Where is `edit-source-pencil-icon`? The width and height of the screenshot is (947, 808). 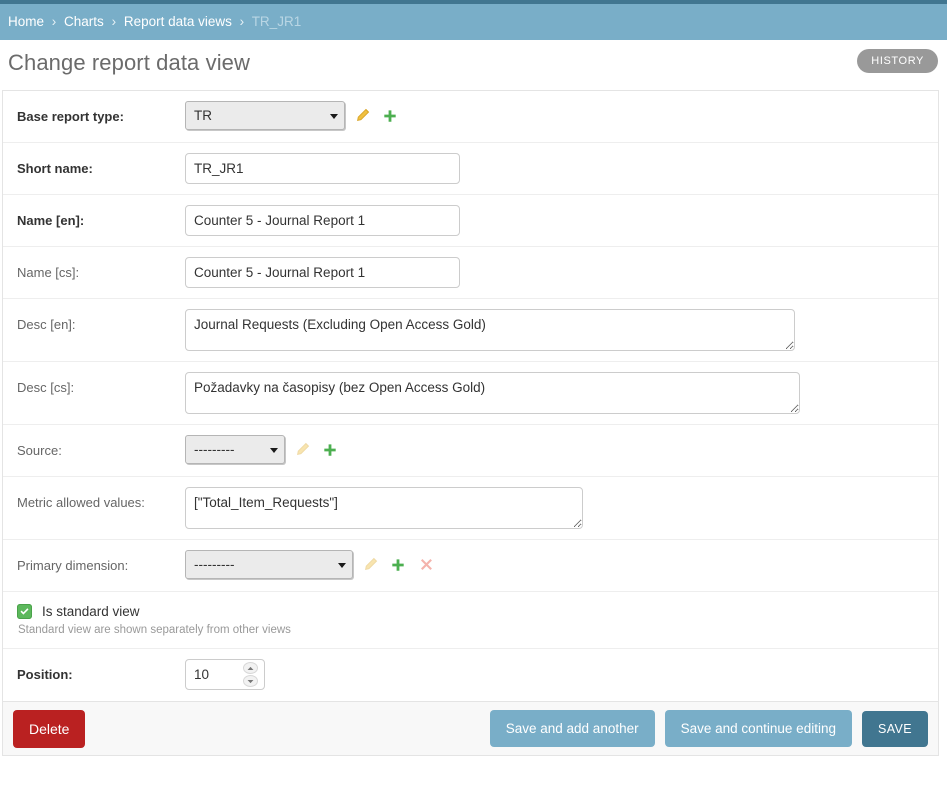 edit-source-pencil-icon is located at coordinates (302, 449).